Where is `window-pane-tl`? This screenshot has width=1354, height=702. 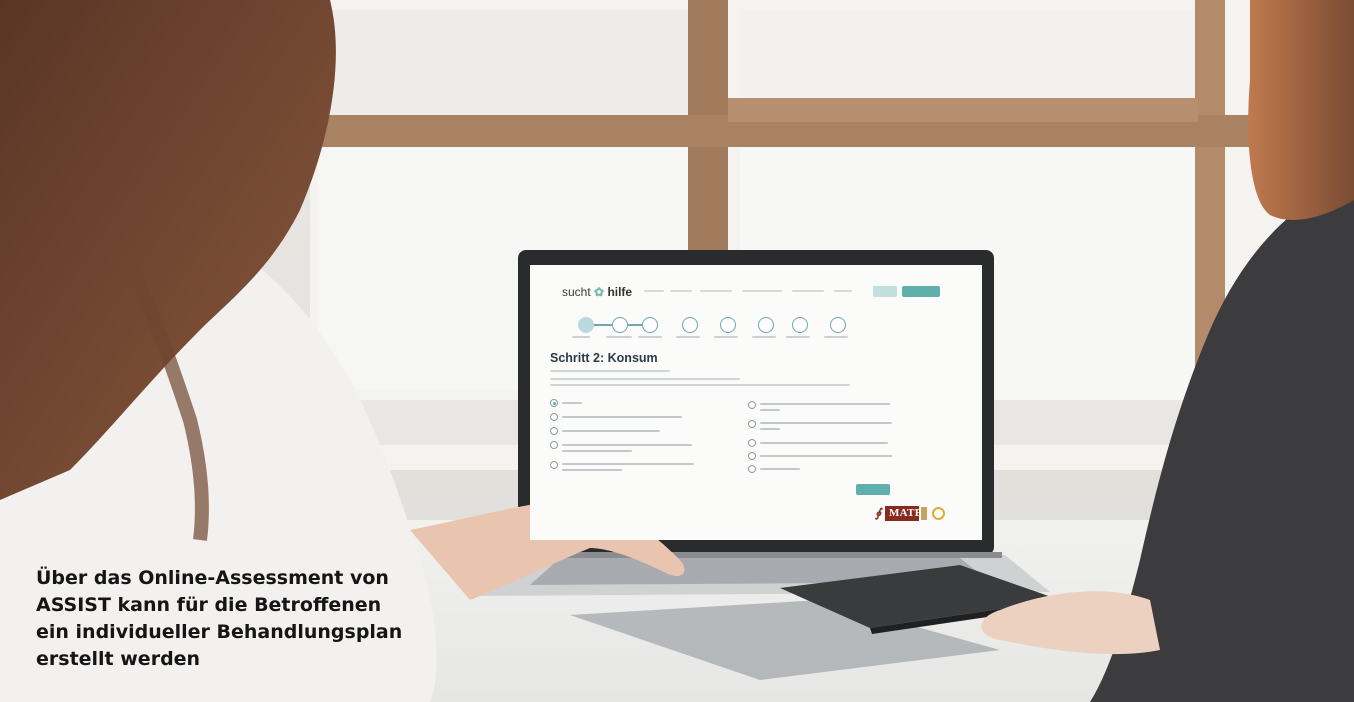 window-pane-tl is located at coordinates (503, 69).